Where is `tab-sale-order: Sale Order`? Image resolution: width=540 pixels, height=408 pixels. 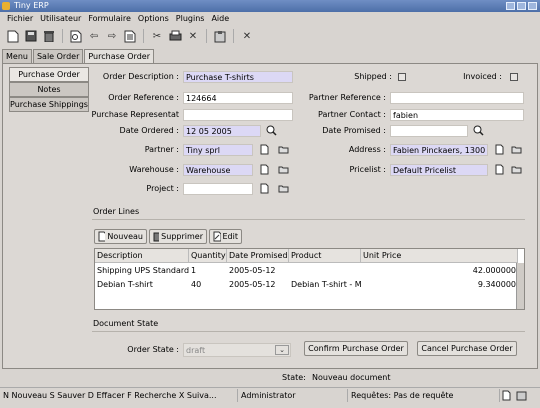
tab-sale-order: Sale Order is located at coordinates (58, 56).